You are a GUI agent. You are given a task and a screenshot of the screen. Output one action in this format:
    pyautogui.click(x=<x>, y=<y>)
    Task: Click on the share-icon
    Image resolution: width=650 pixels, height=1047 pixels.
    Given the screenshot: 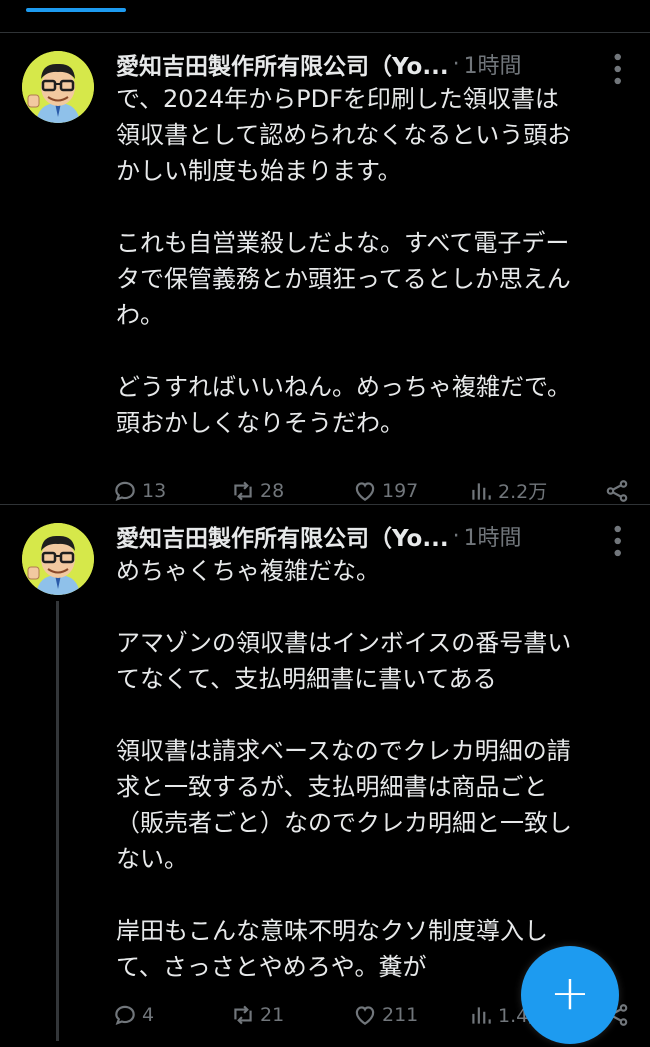 What is the action you would take?
    pyautogui.click(x=617, y=490)
    